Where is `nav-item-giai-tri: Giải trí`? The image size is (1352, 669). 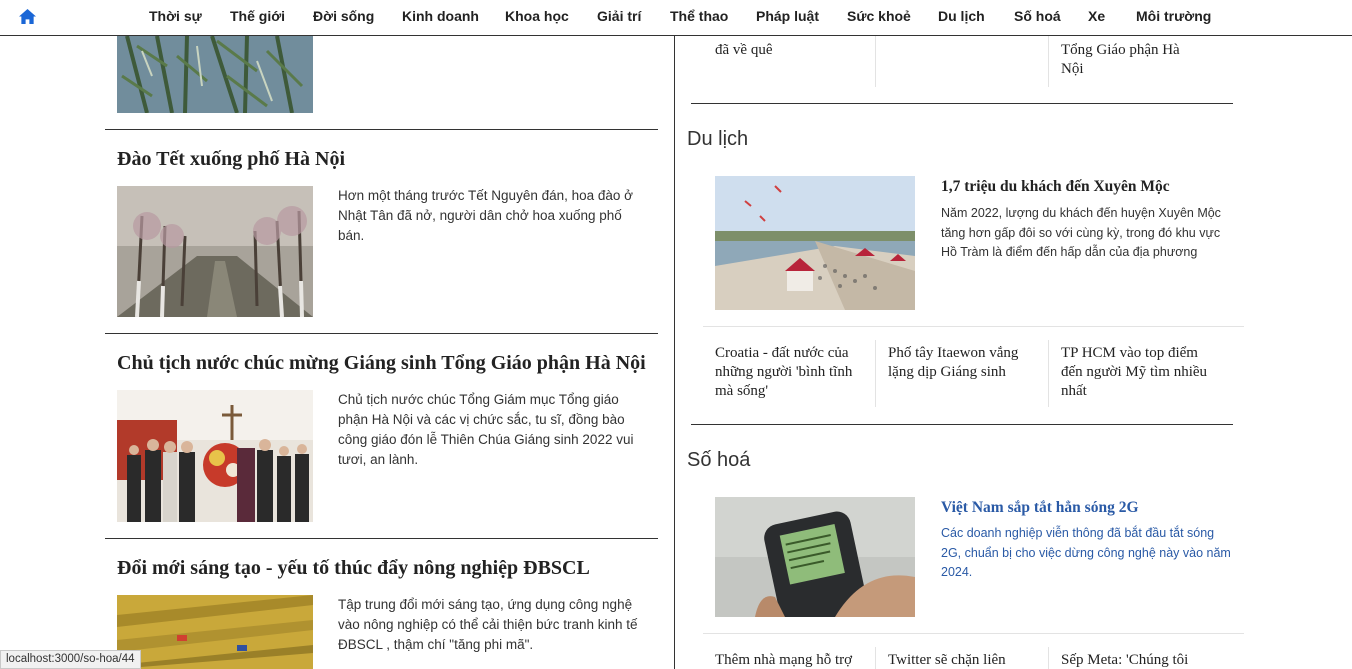 nav-item-giai-tri: Giải trí is located at coordinates (619, 16).